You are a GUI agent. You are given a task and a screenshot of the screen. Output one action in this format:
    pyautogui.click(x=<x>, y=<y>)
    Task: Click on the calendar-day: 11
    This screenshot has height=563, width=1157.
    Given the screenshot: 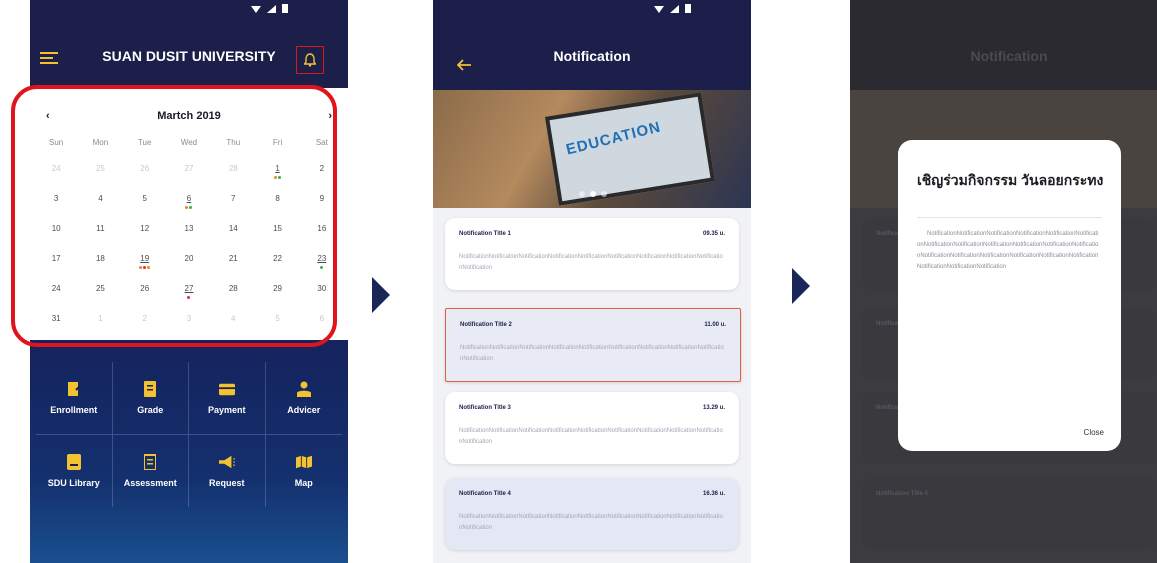 What is the action you would take?
    pyautogui.click(x=100, y=237)
    